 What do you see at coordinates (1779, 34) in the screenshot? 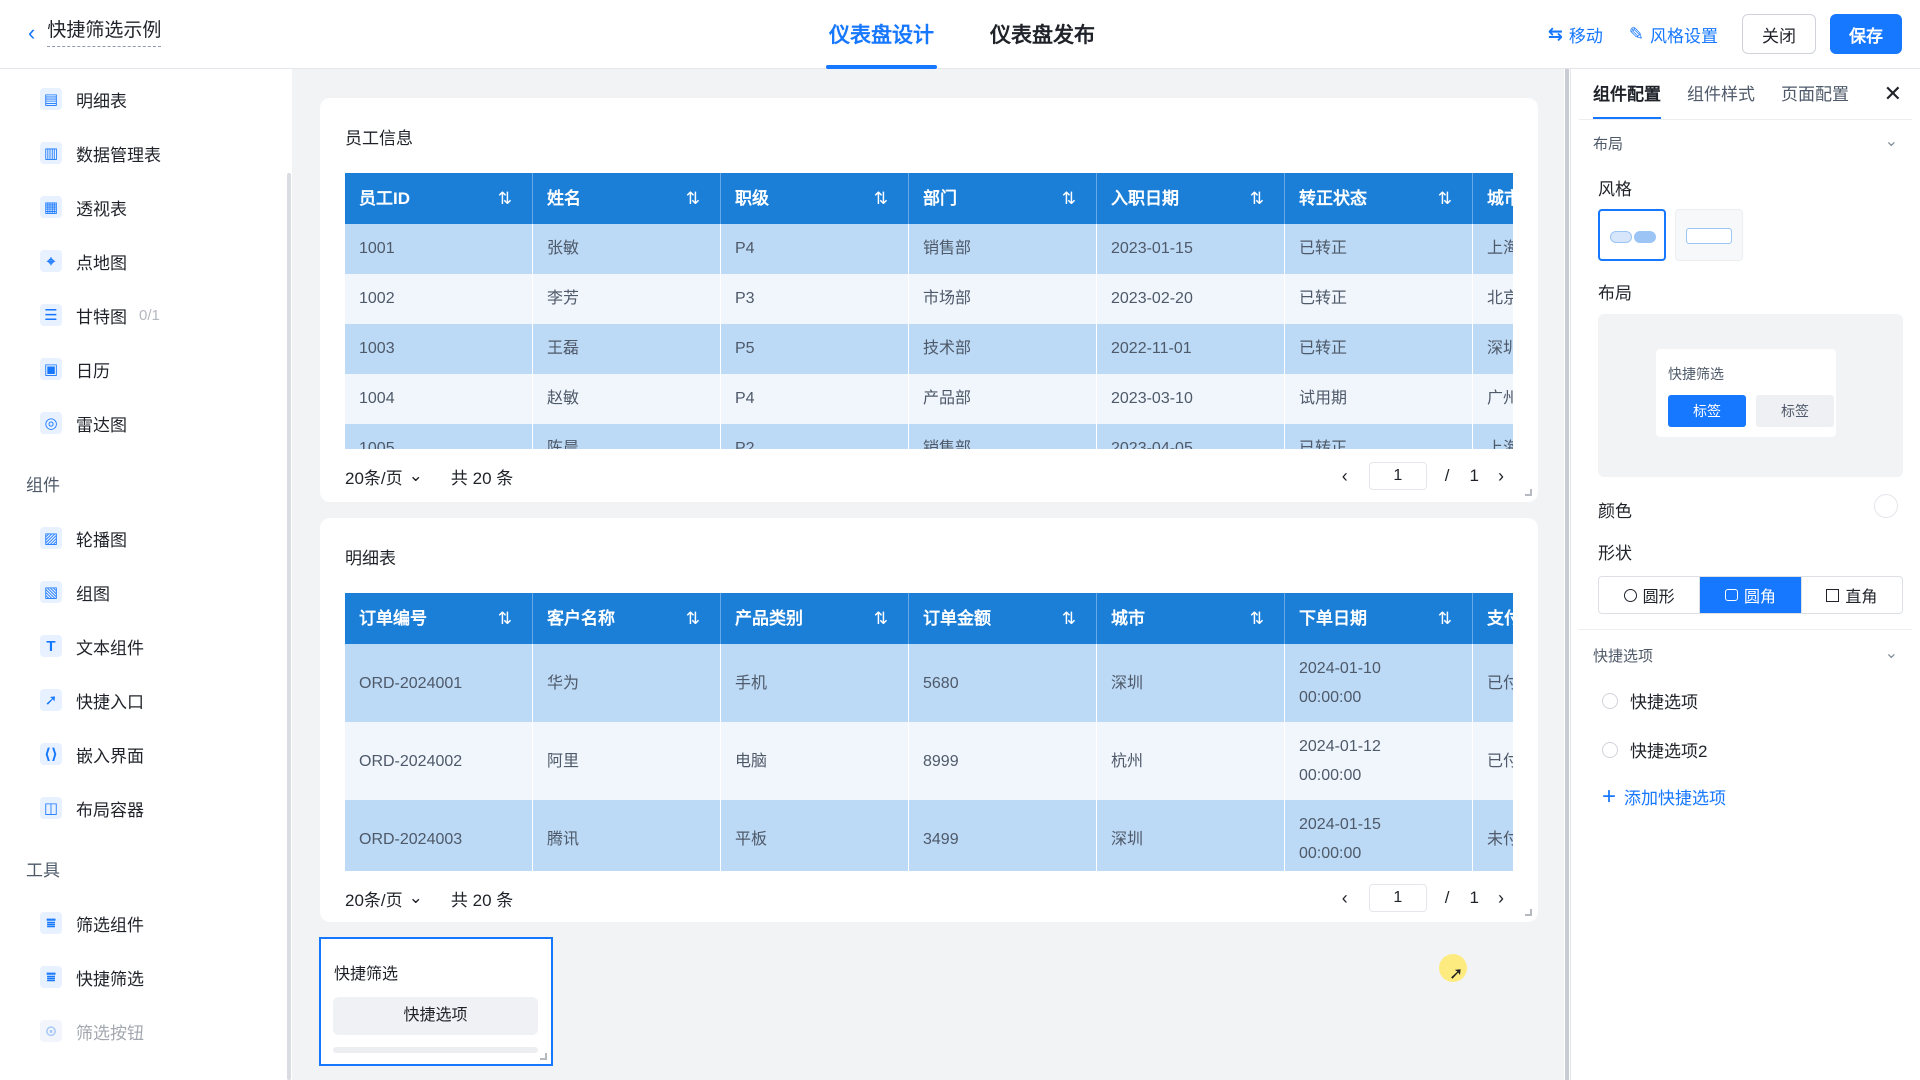
I see `close-button: 关闭` at bounding box center [1779, 34].